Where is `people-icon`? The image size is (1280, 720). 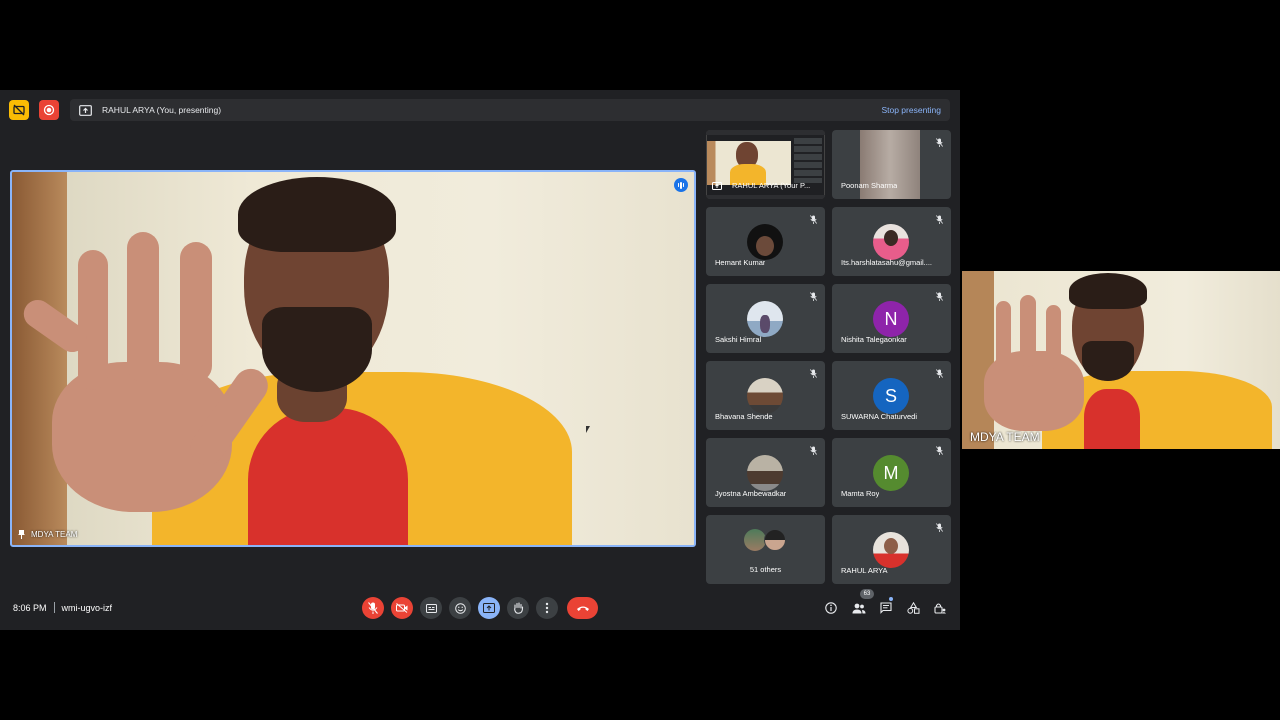
people-icon is located at coordinates (859, 608).